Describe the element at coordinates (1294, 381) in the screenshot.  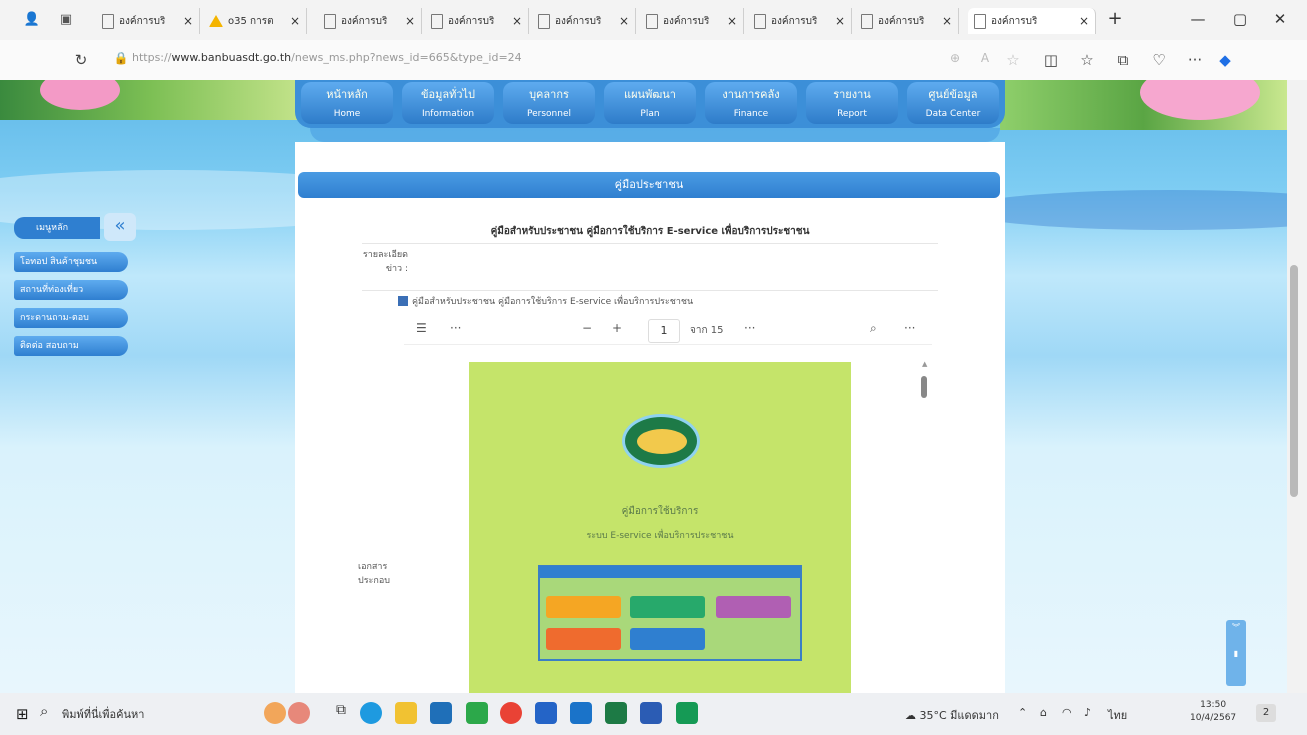
I see `page-scrollbar-thumb` at that location.